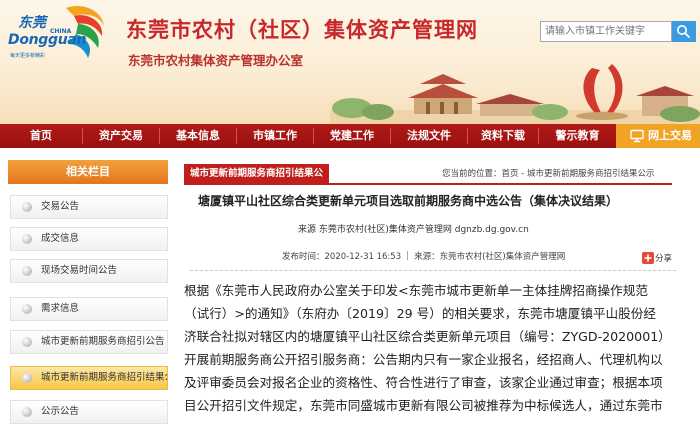 This screenshot has width=700, height=434. I want to click on logo-chinese-text: 东莞, so click(32, 23).